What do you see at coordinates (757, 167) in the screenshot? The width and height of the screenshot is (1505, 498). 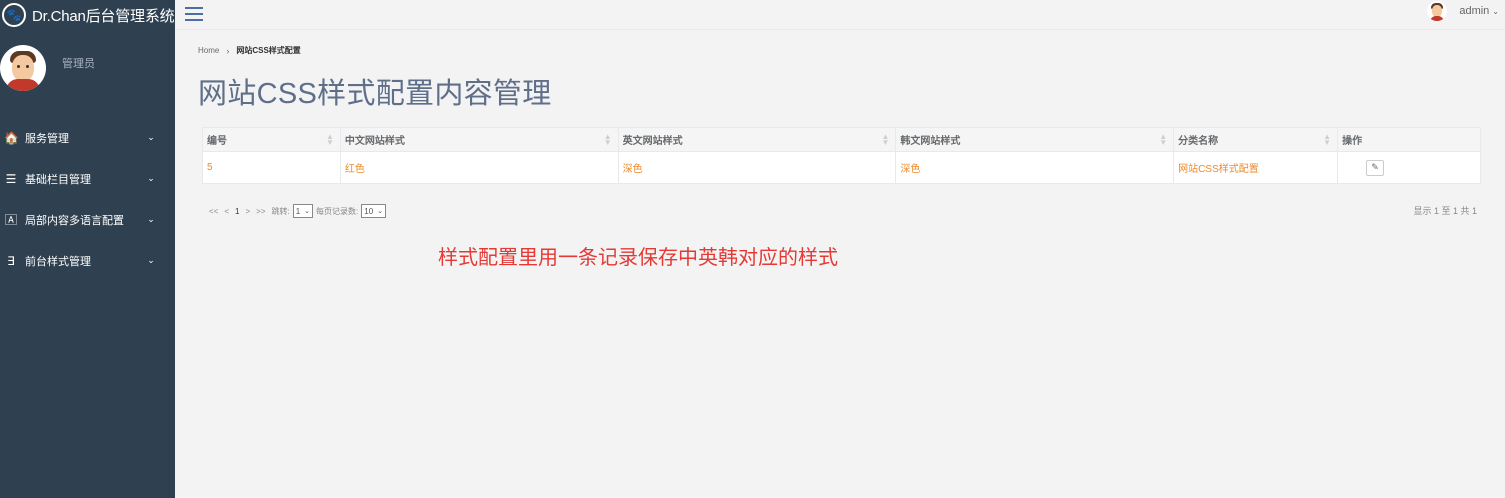 I see `cell-en: 深色` at bounding box center [757, 167].